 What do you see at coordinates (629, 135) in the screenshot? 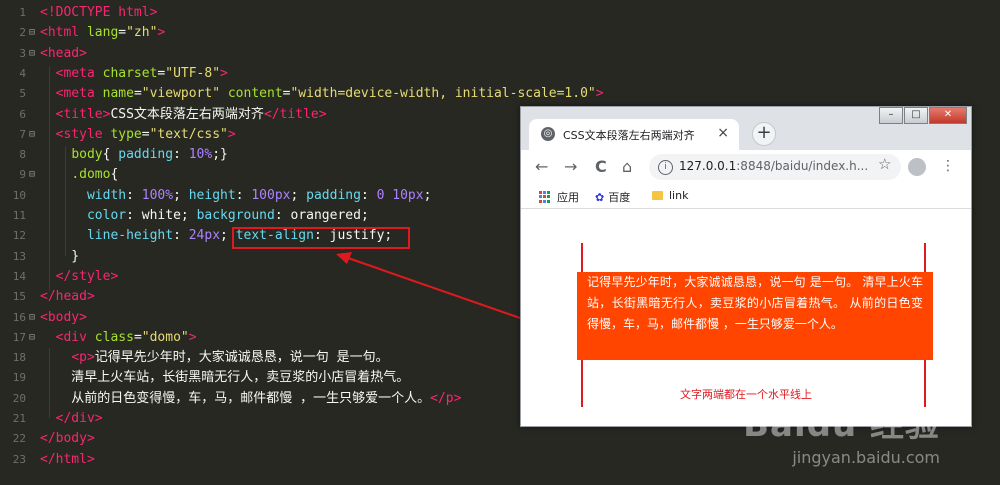
I see `tab-title: CSS文本段落左右两端对齐` at bounding box center [629, 135].